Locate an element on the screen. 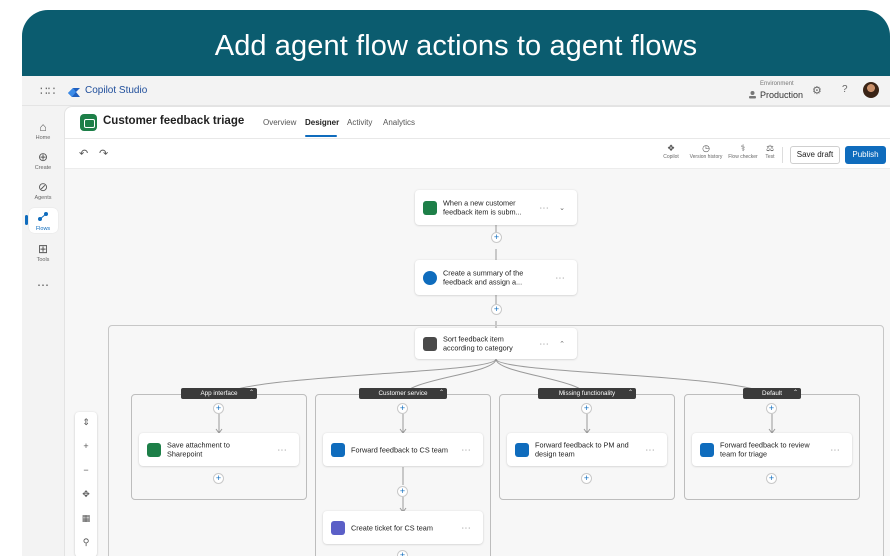 Image resolution: width=890 pixels, height=556 pixels. flows-icon is located at coordinates (43, 218).